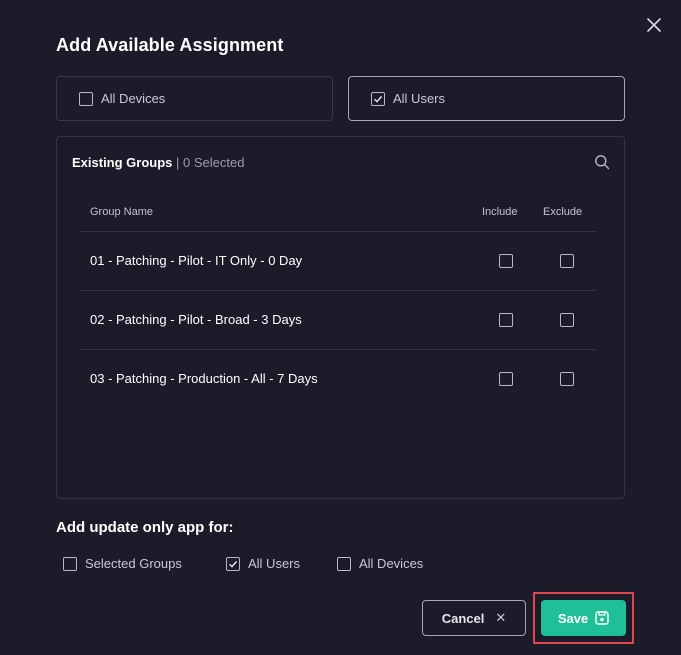 The image size is (681, 655). Describe the element at coordinates (463, 618) in the screenshot. I see `cancel-label: Cancel` at that location.